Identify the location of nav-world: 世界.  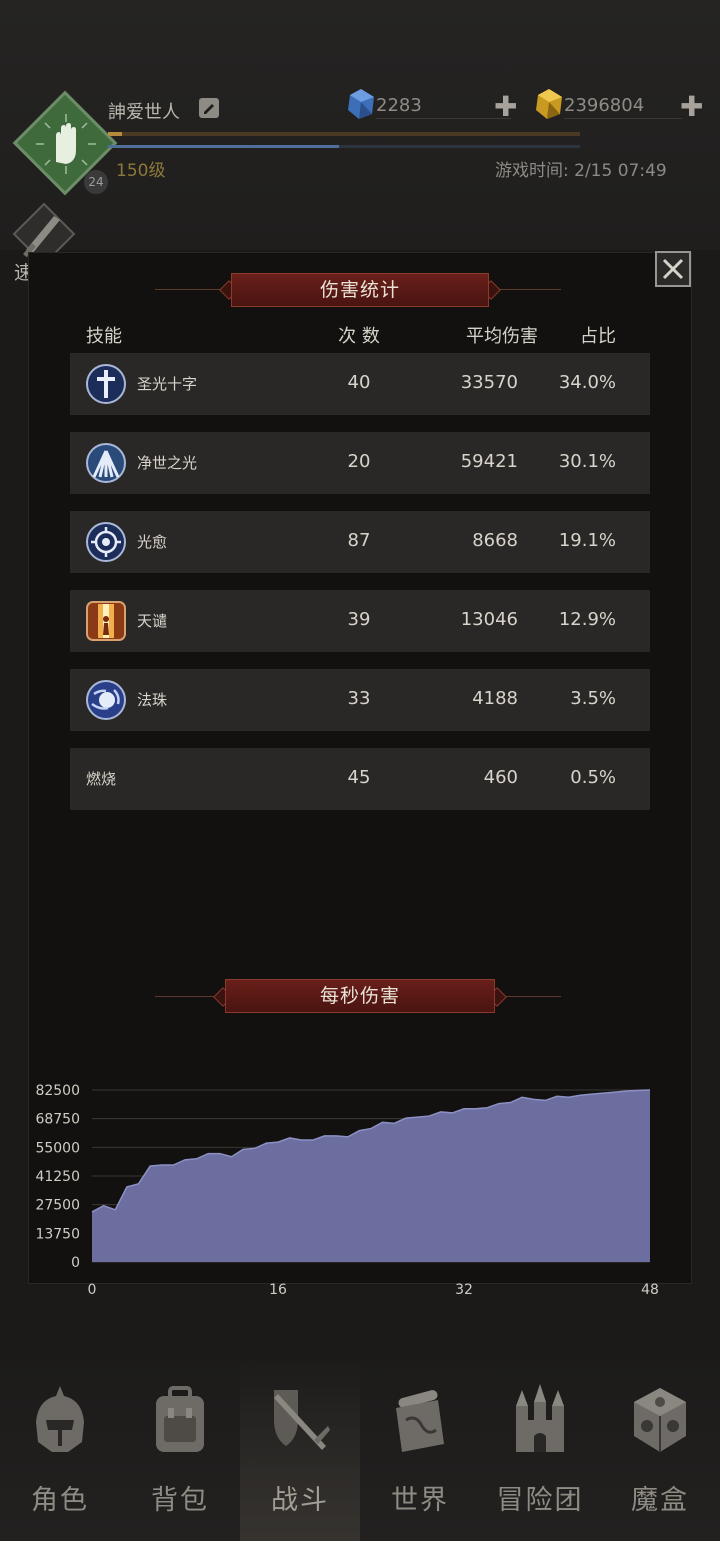
(420, 1450).